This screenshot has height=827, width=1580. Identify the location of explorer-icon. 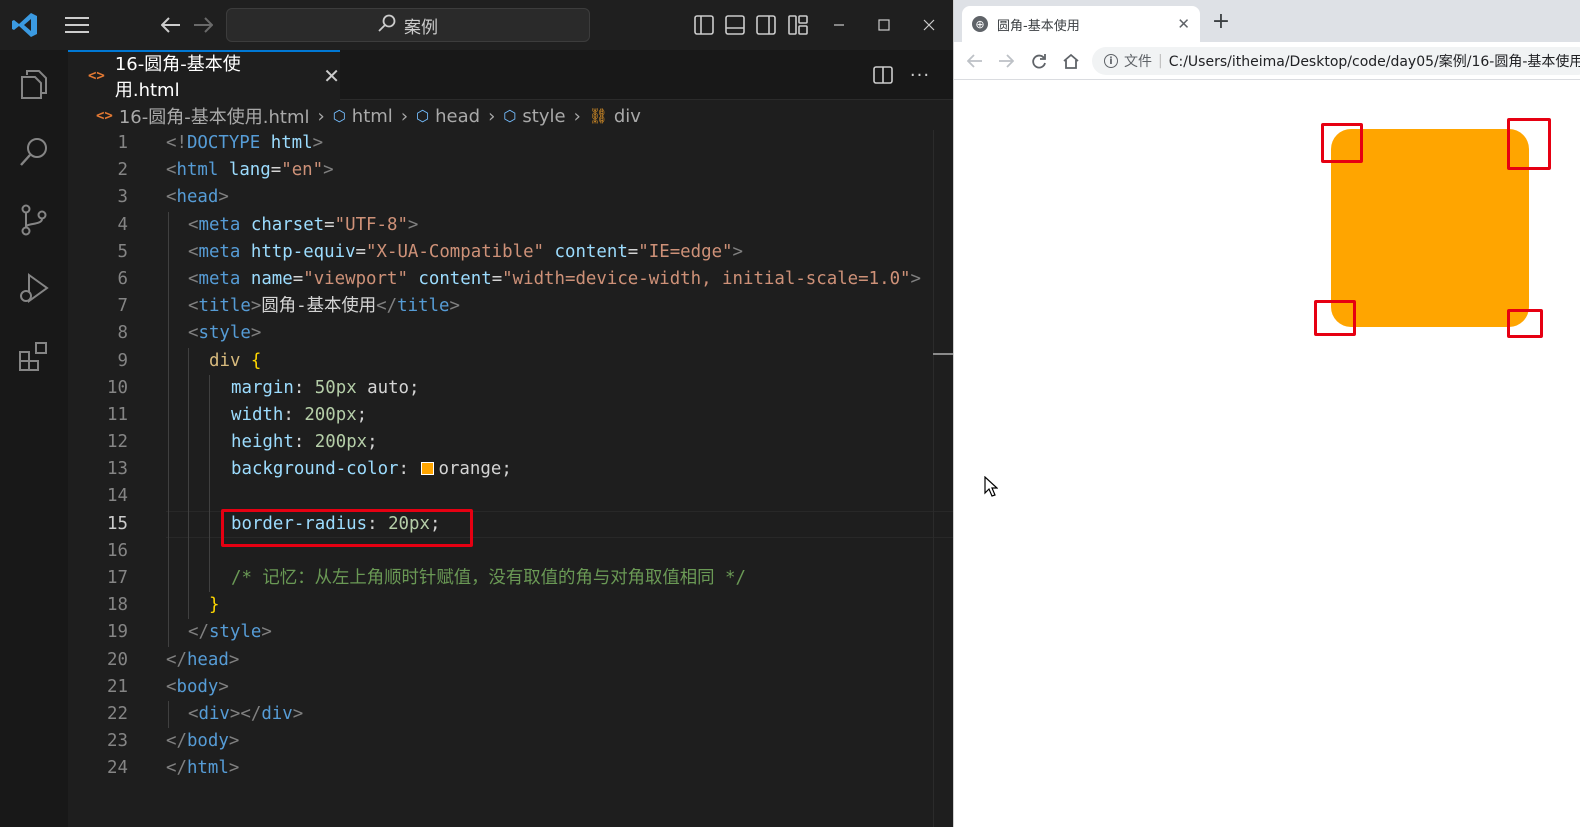
(34, 84).